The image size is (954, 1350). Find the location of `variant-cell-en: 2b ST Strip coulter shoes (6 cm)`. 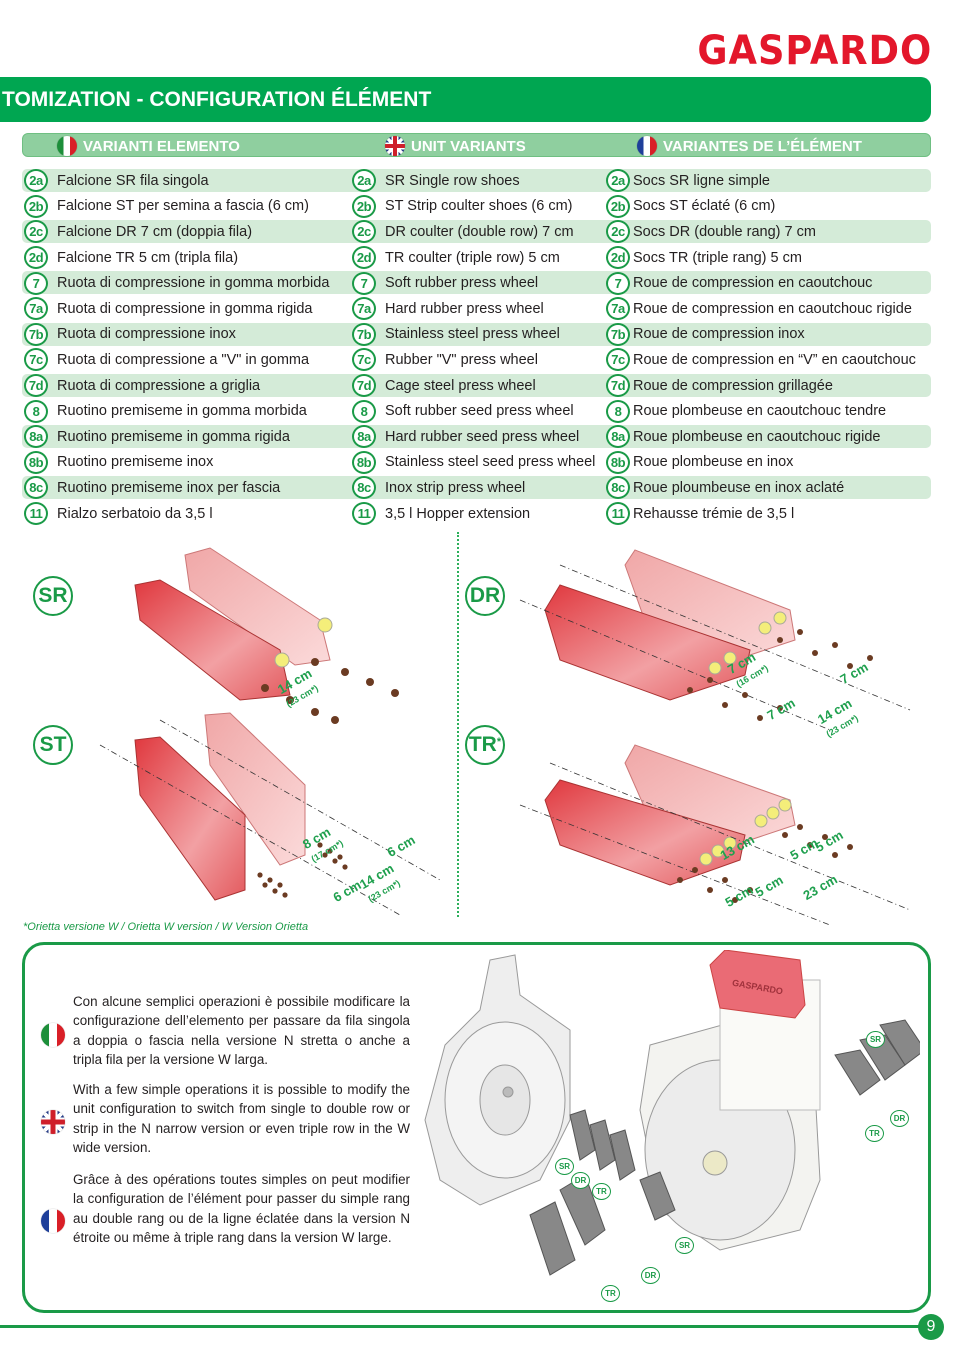

variant-cell-en: 2b ST Strip coulter shoes (6 cm) is located at coordinates (462, 207).